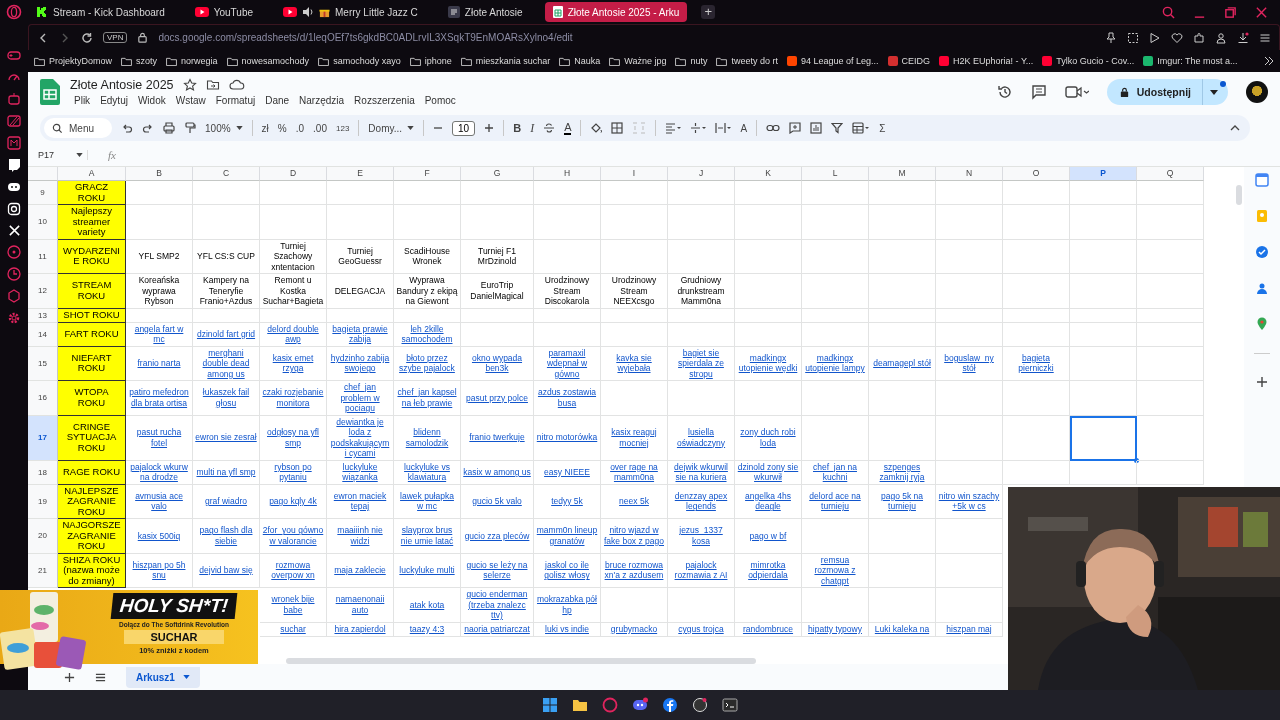  What do you see at coordinates (360, 629) in the screenshot?
I see `link-cell: hira zapierdol` at bounding box center [360, 629].